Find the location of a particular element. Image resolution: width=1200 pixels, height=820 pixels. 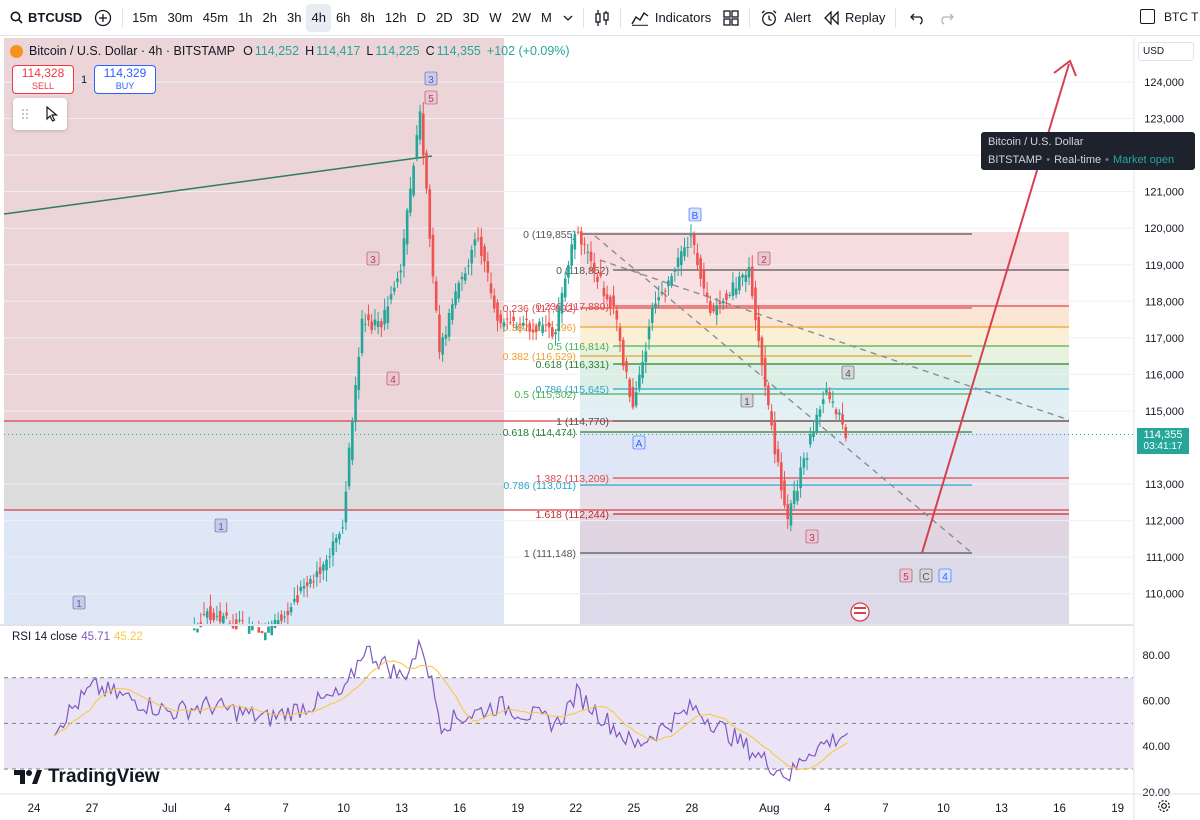

compare-symbol-button is located at coordinates (103, 18).